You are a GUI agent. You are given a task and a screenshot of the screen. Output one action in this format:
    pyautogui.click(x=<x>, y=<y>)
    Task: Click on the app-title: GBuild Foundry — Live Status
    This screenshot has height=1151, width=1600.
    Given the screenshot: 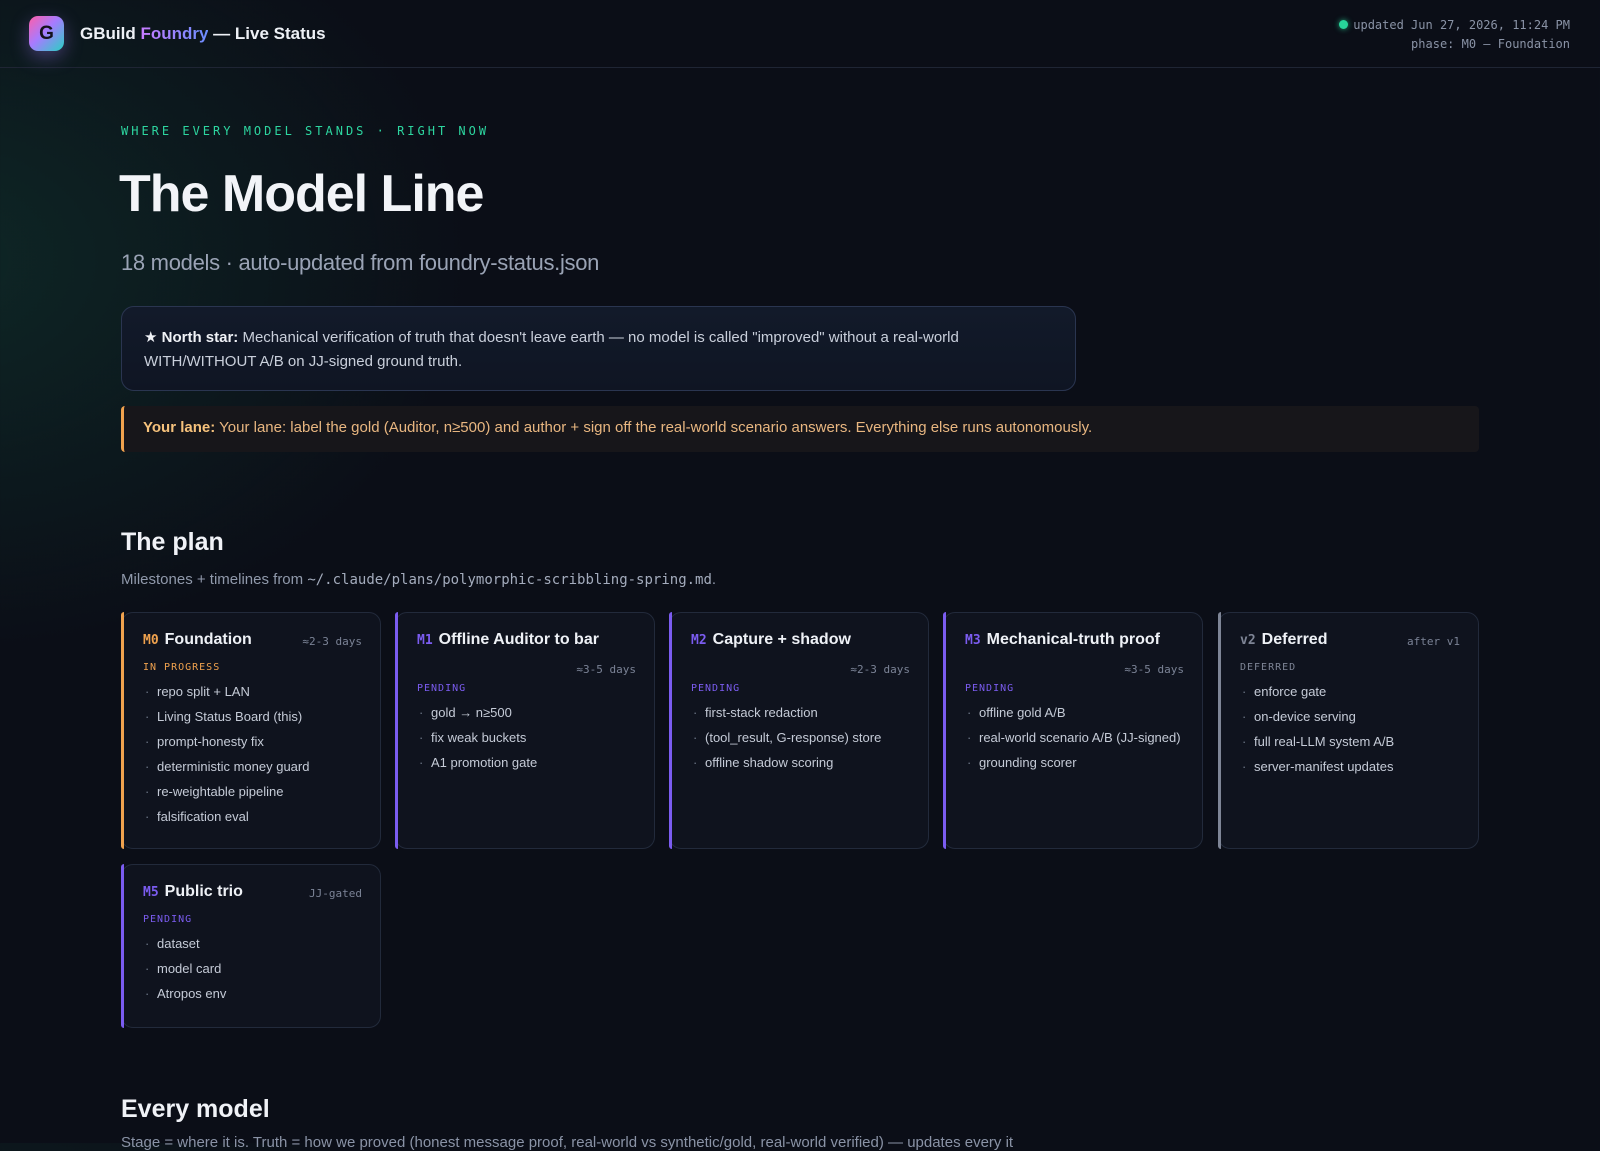 What is the action you would take?
    pyautogui.click(x=203, y=34)
    